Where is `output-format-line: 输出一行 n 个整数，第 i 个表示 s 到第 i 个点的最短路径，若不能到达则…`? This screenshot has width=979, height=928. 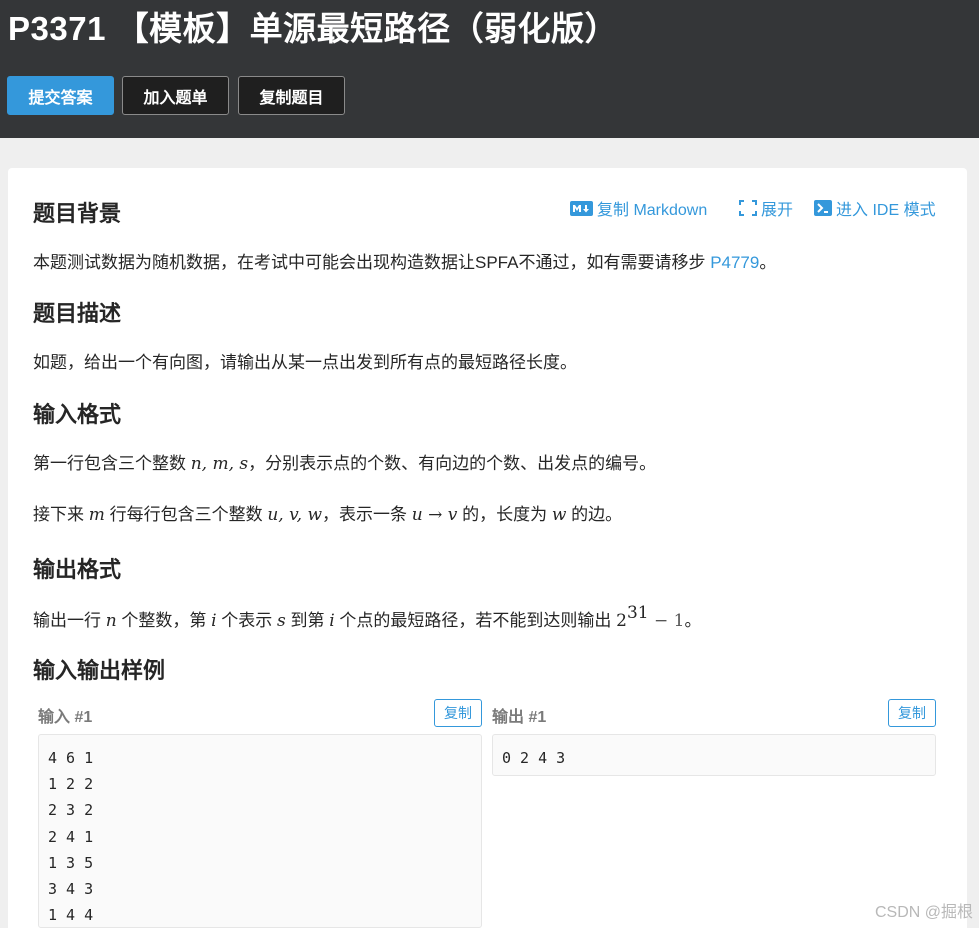 output-format-line: 输出一行 n 个整数，第 i 个表示 s 到第 i 个点的最短路径，若不能到达则… is located at coordinates (367, 617).